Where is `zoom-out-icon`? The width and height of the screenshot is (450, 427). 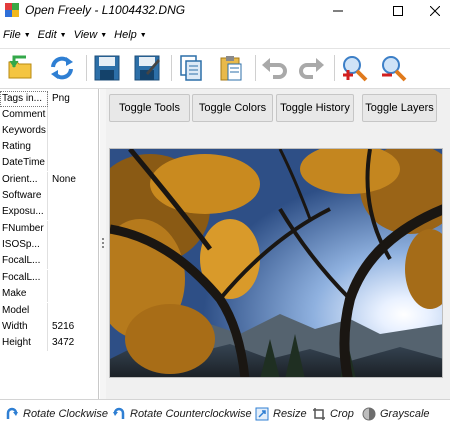
zoom-out-icon is located at coordinates (394, 69).